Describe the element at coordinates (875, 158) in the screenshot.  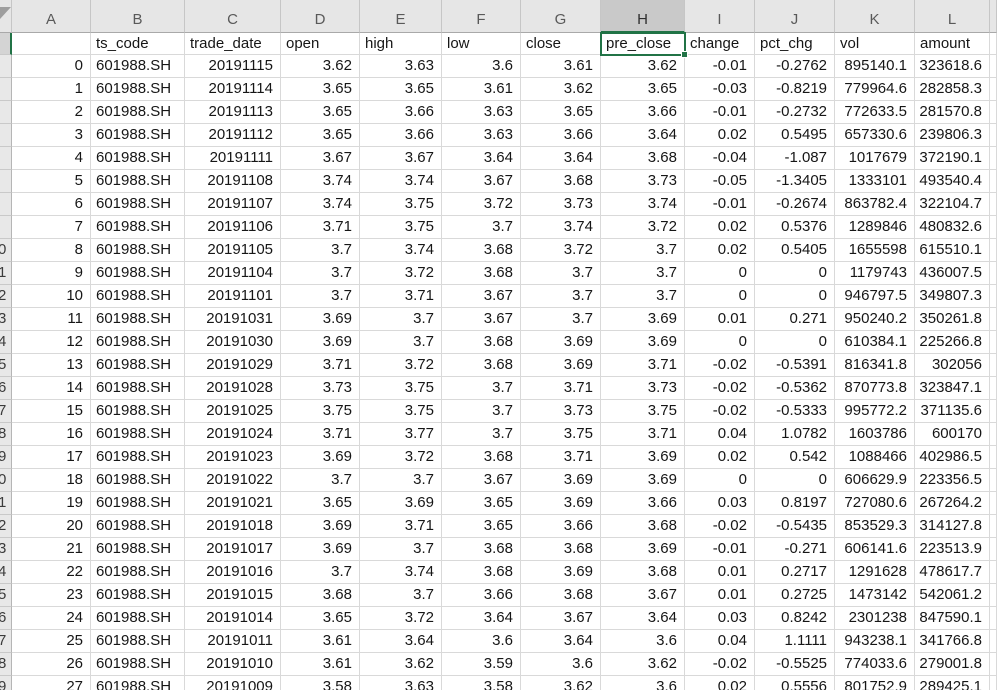
I see `cell-K6: 1017679` at that location.